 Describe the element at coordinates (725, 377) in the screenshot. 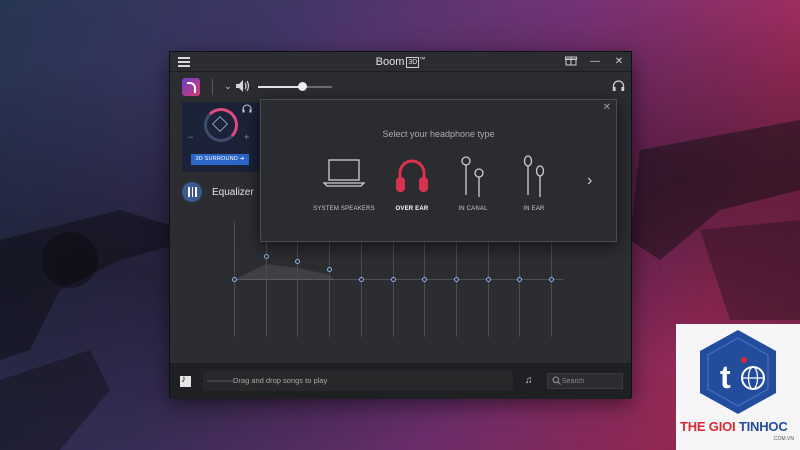

I see `svg-text: t` at that location.